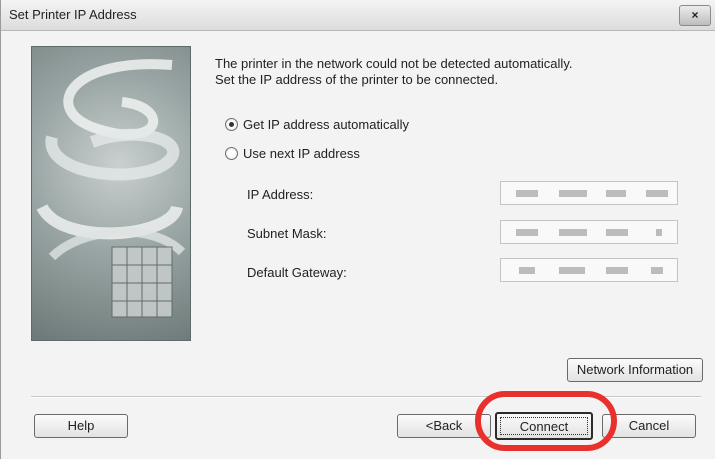  Describe the element at coordinates (280, 194) in the screenshot. I see `ip-address-label: IP Address:` at that location.